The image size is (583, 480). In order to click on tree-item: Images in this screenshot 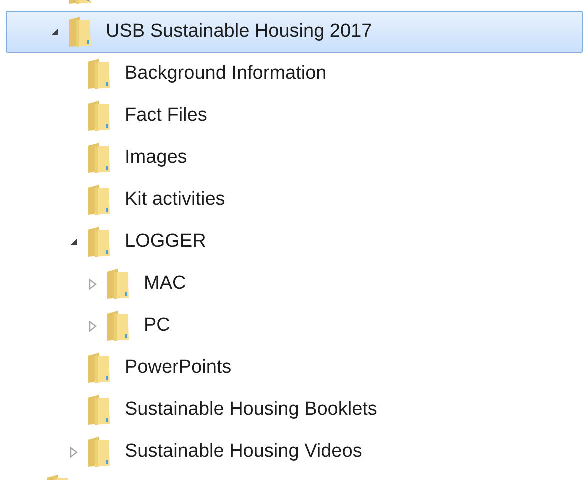, I will do `click(294, 158)`.